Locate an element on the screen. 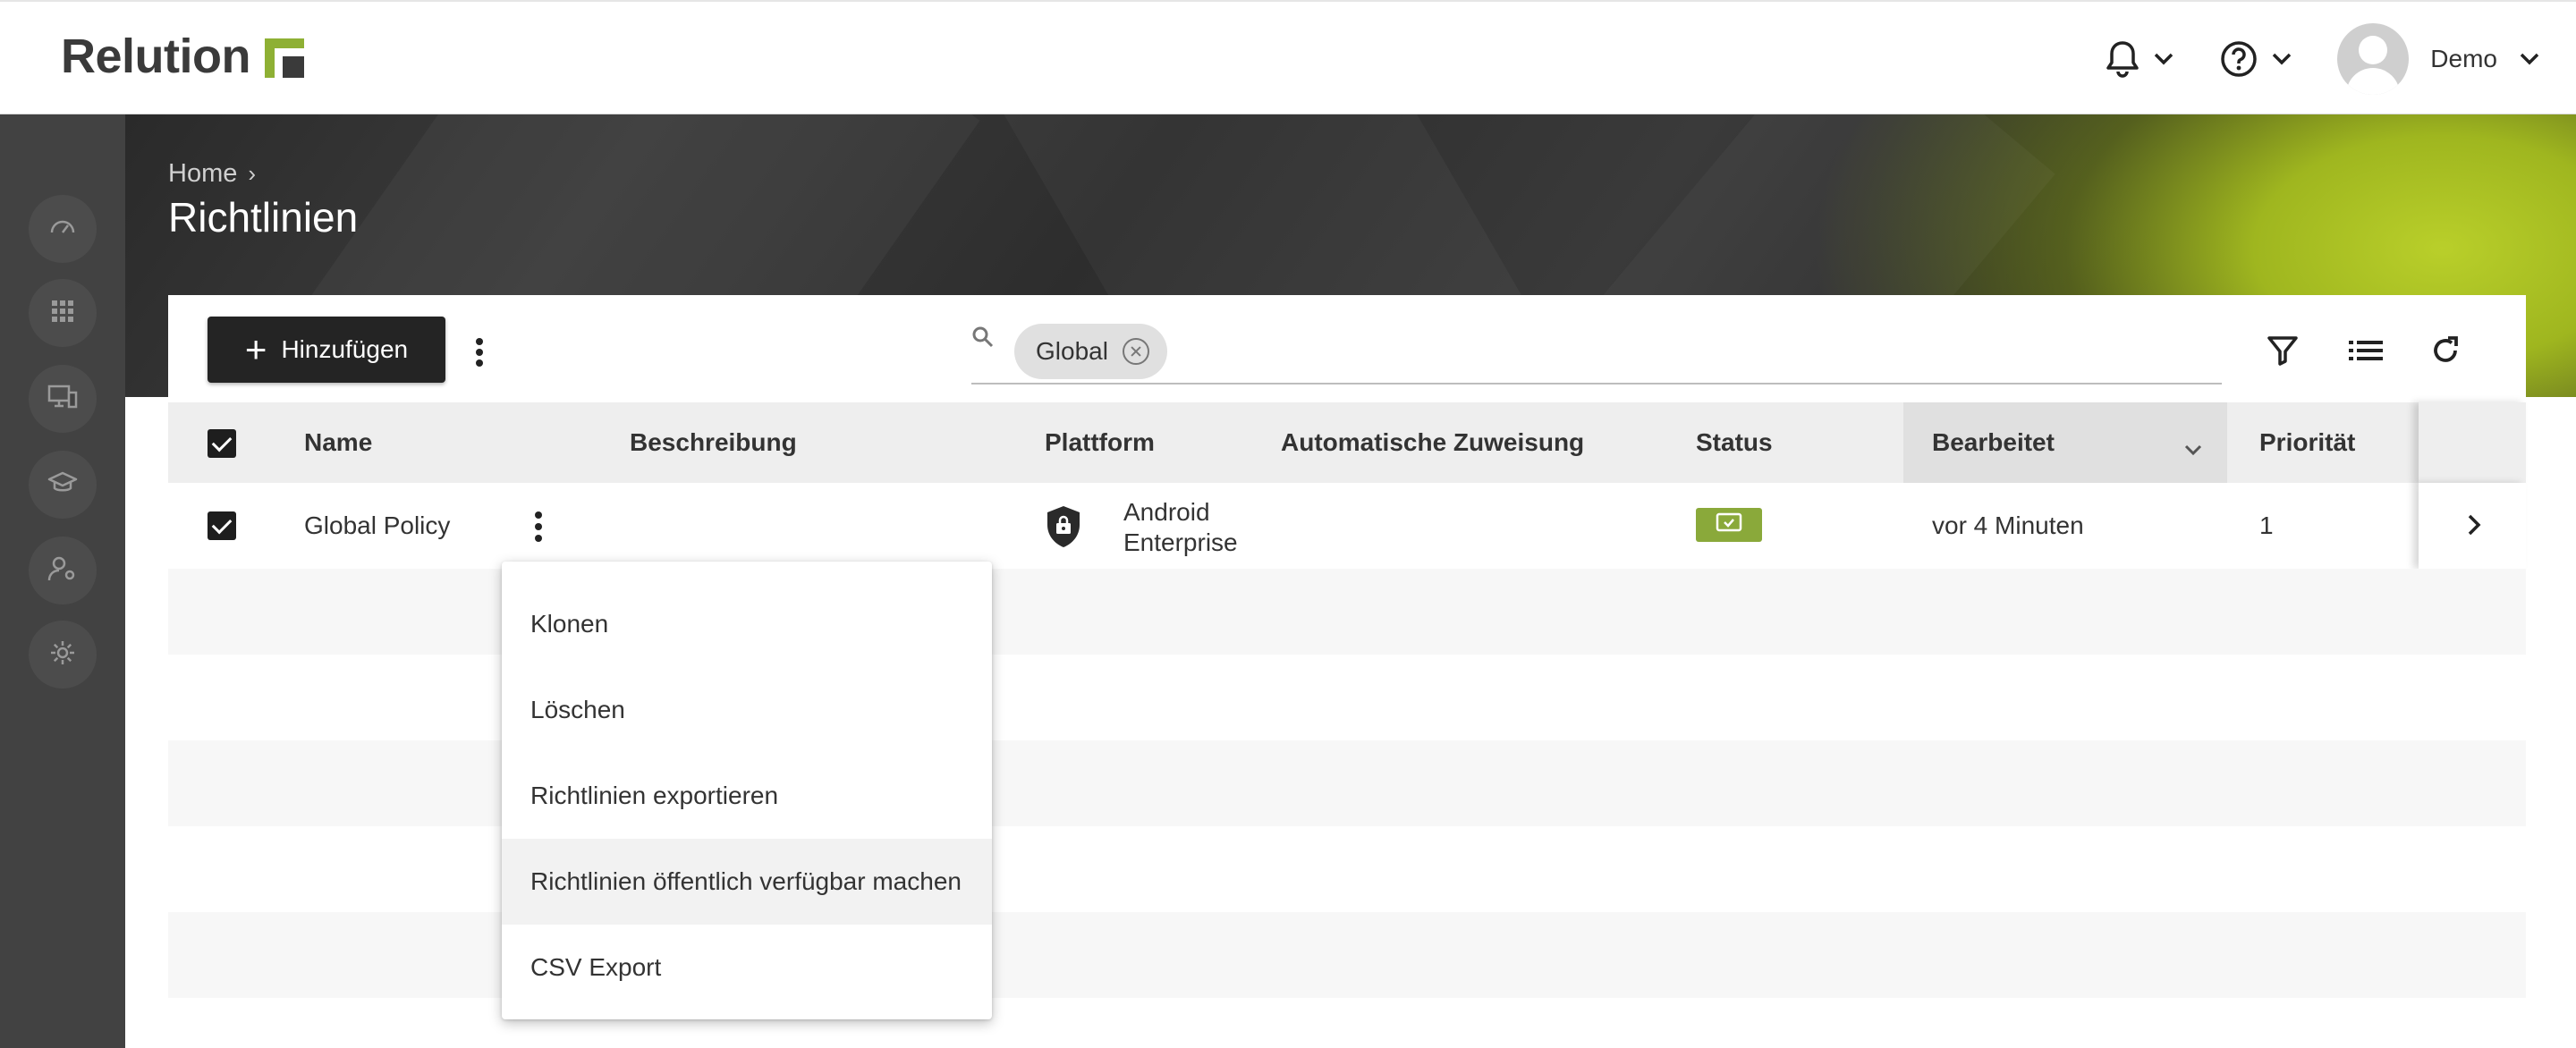 The height and width of the screenshot is (1048, 2576). select-all-checkbox is located at coordinates (222, 443).